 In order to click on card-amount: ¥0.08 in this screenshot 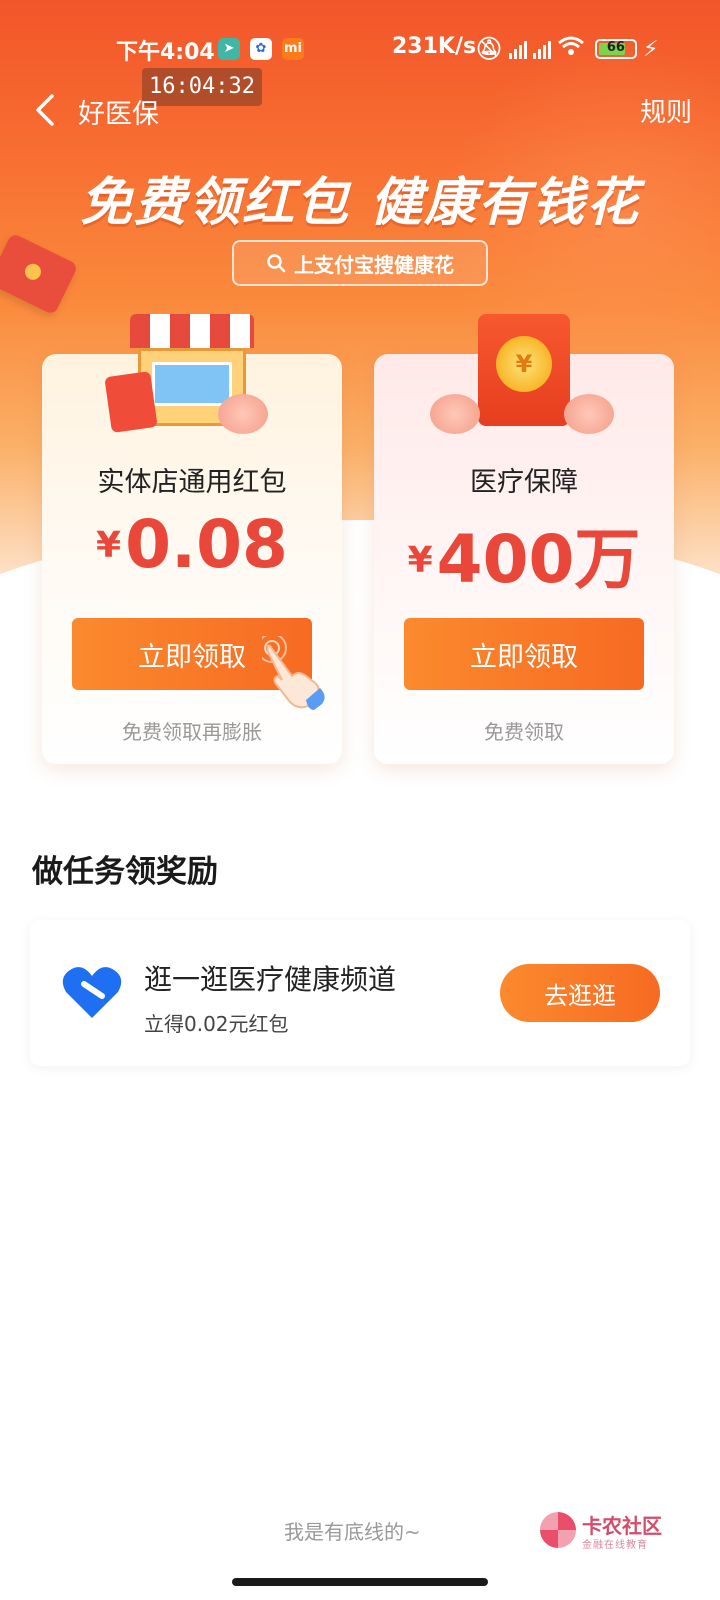, I will do `click(192, 544)`.